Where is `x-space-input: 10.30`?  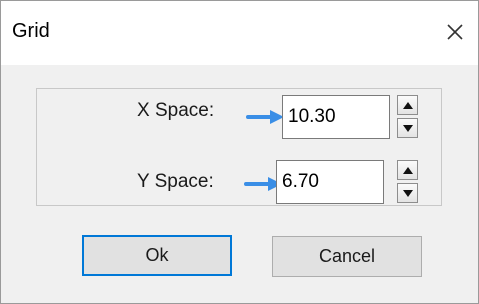 x-space-input: 10.30 is located at coordinates (336, 117).